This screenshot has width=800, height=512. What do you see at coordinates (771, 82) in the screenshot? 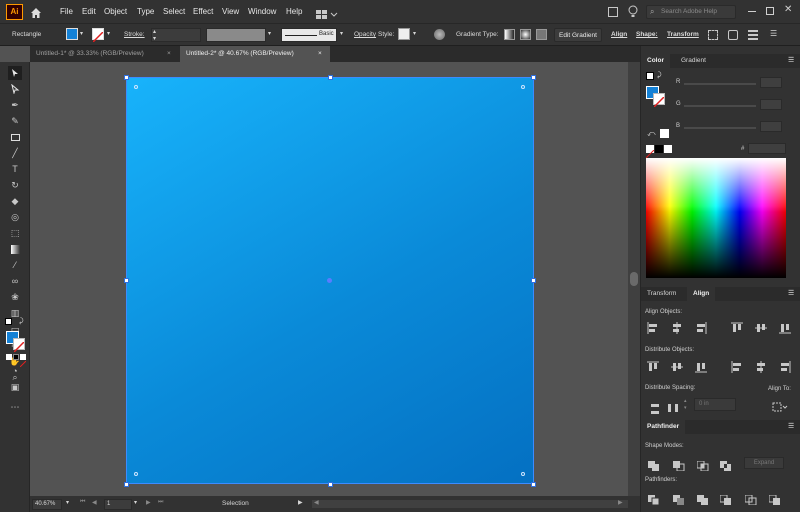
I see `channel-r-field` at bounding box center [771, 82].